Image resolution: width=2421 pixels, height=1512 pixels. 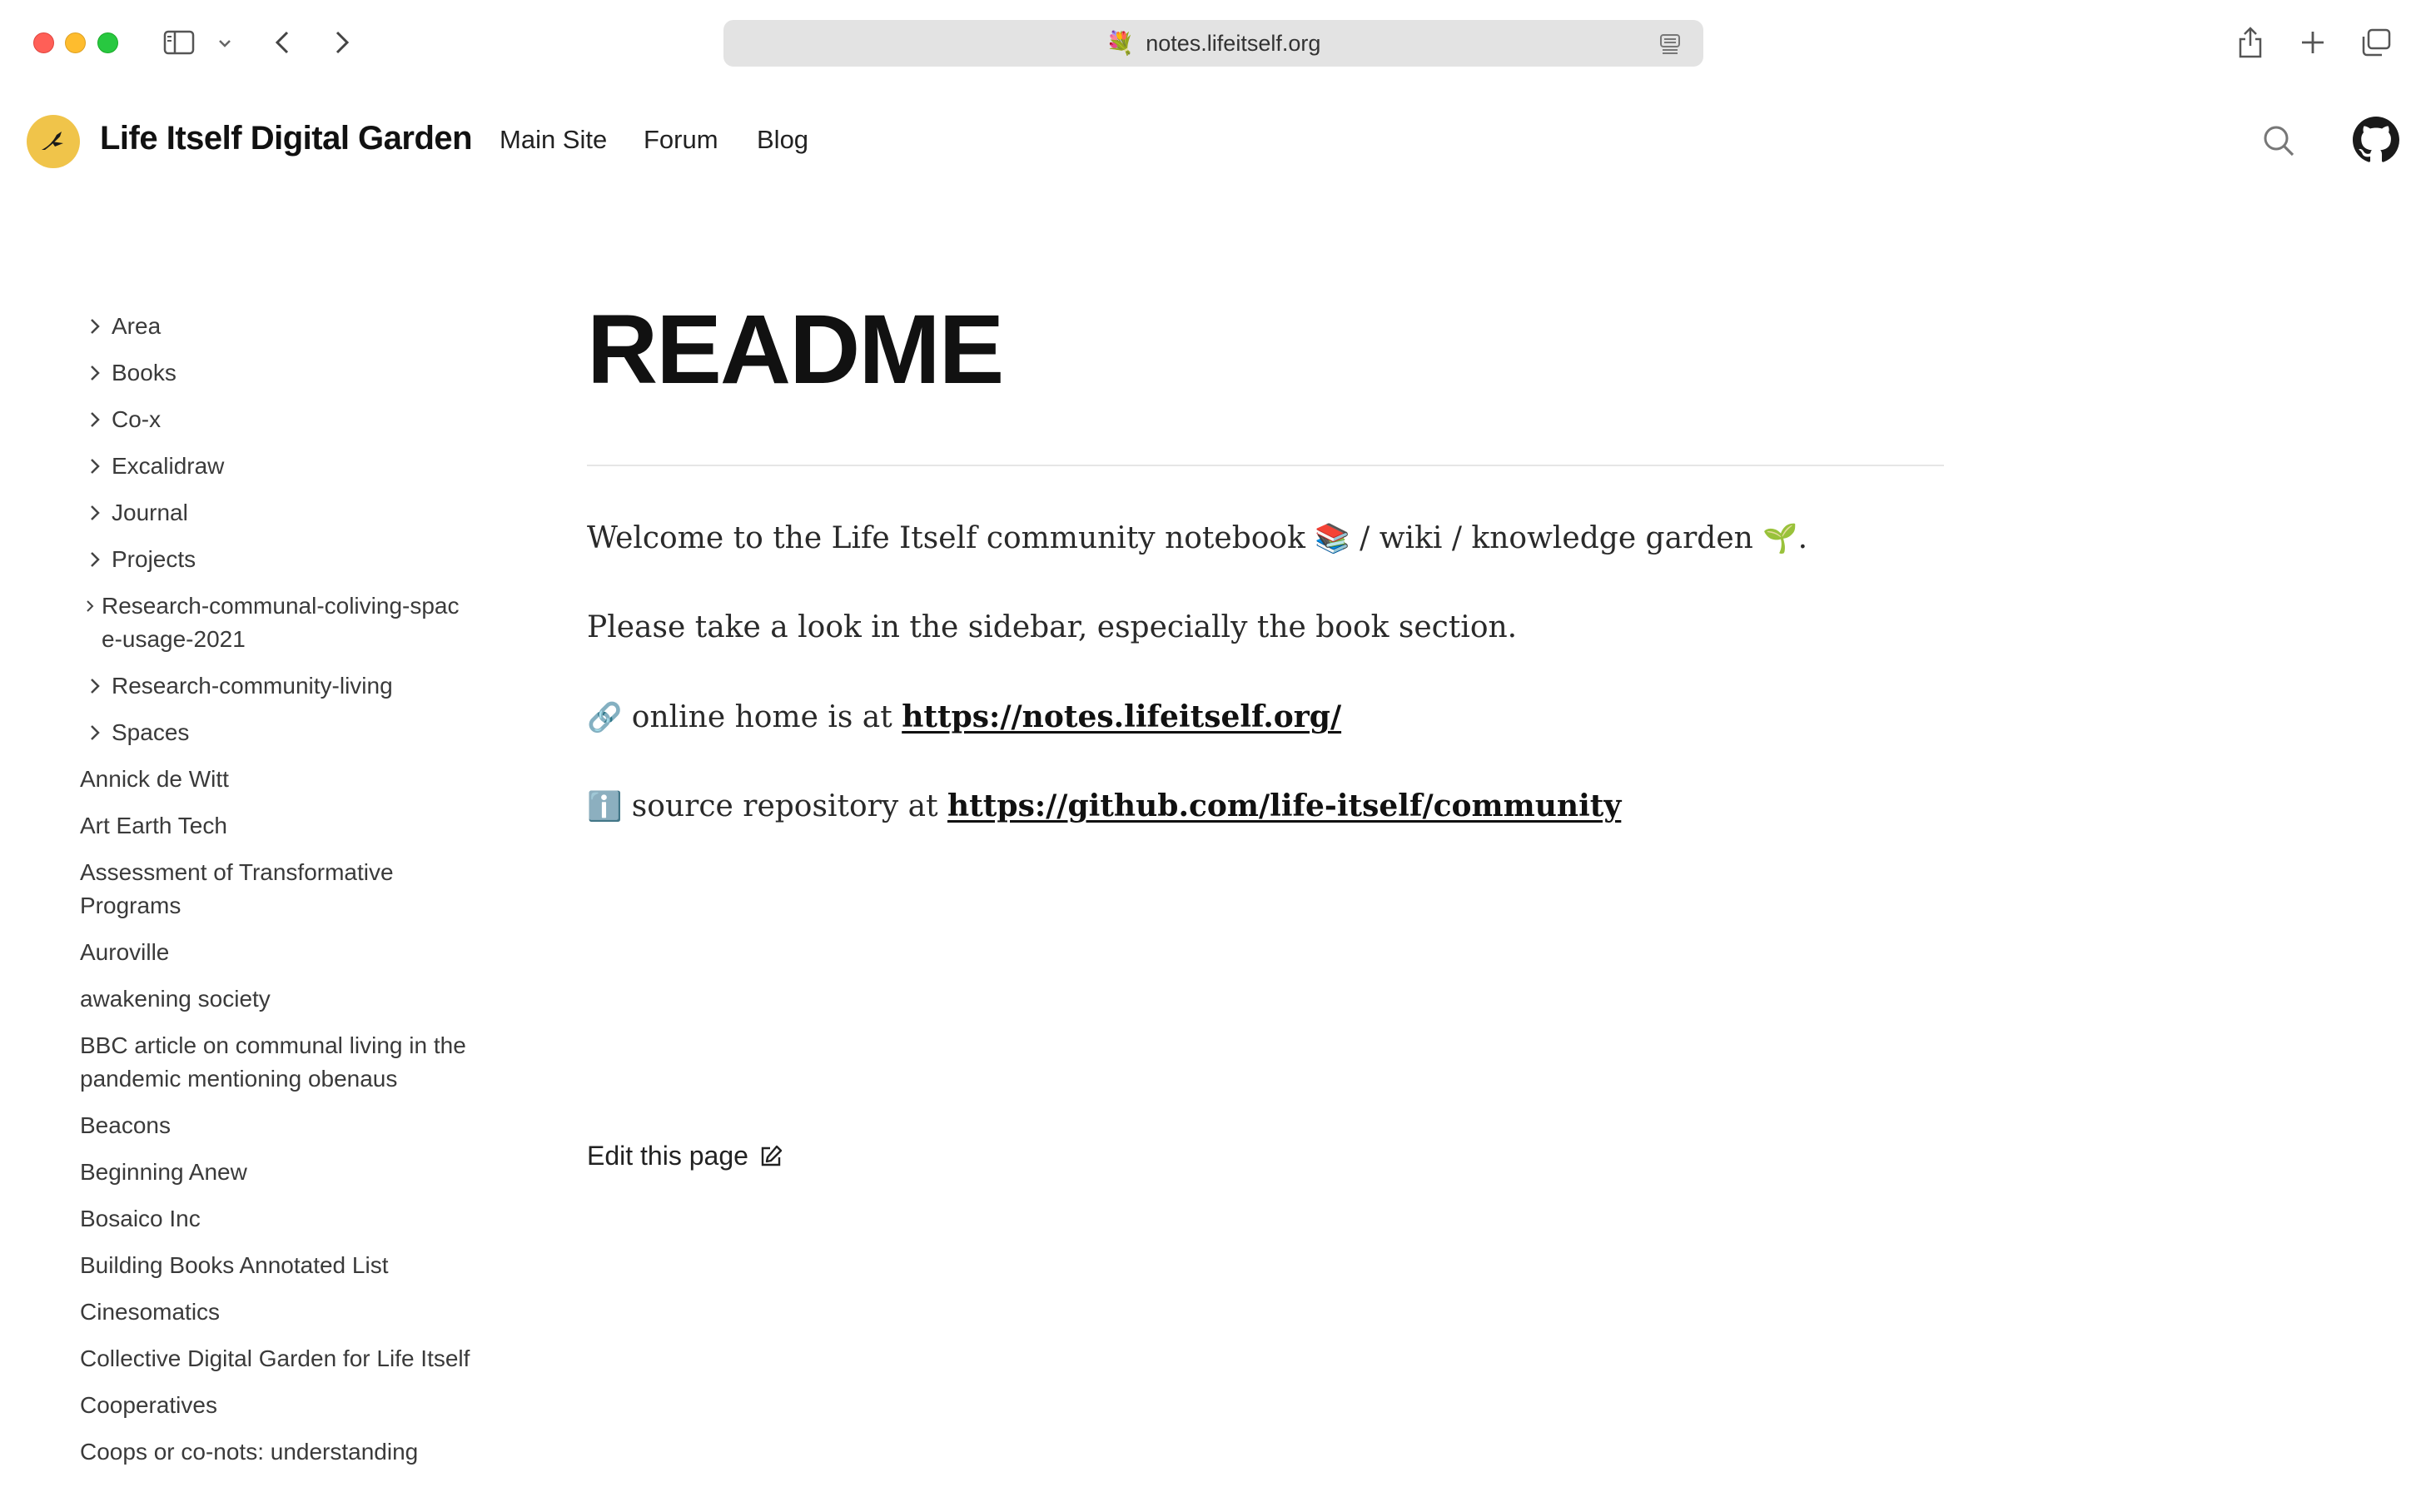 I want to click on sidebar-page-link: Cooperatives, so click(x=275, y=1406).